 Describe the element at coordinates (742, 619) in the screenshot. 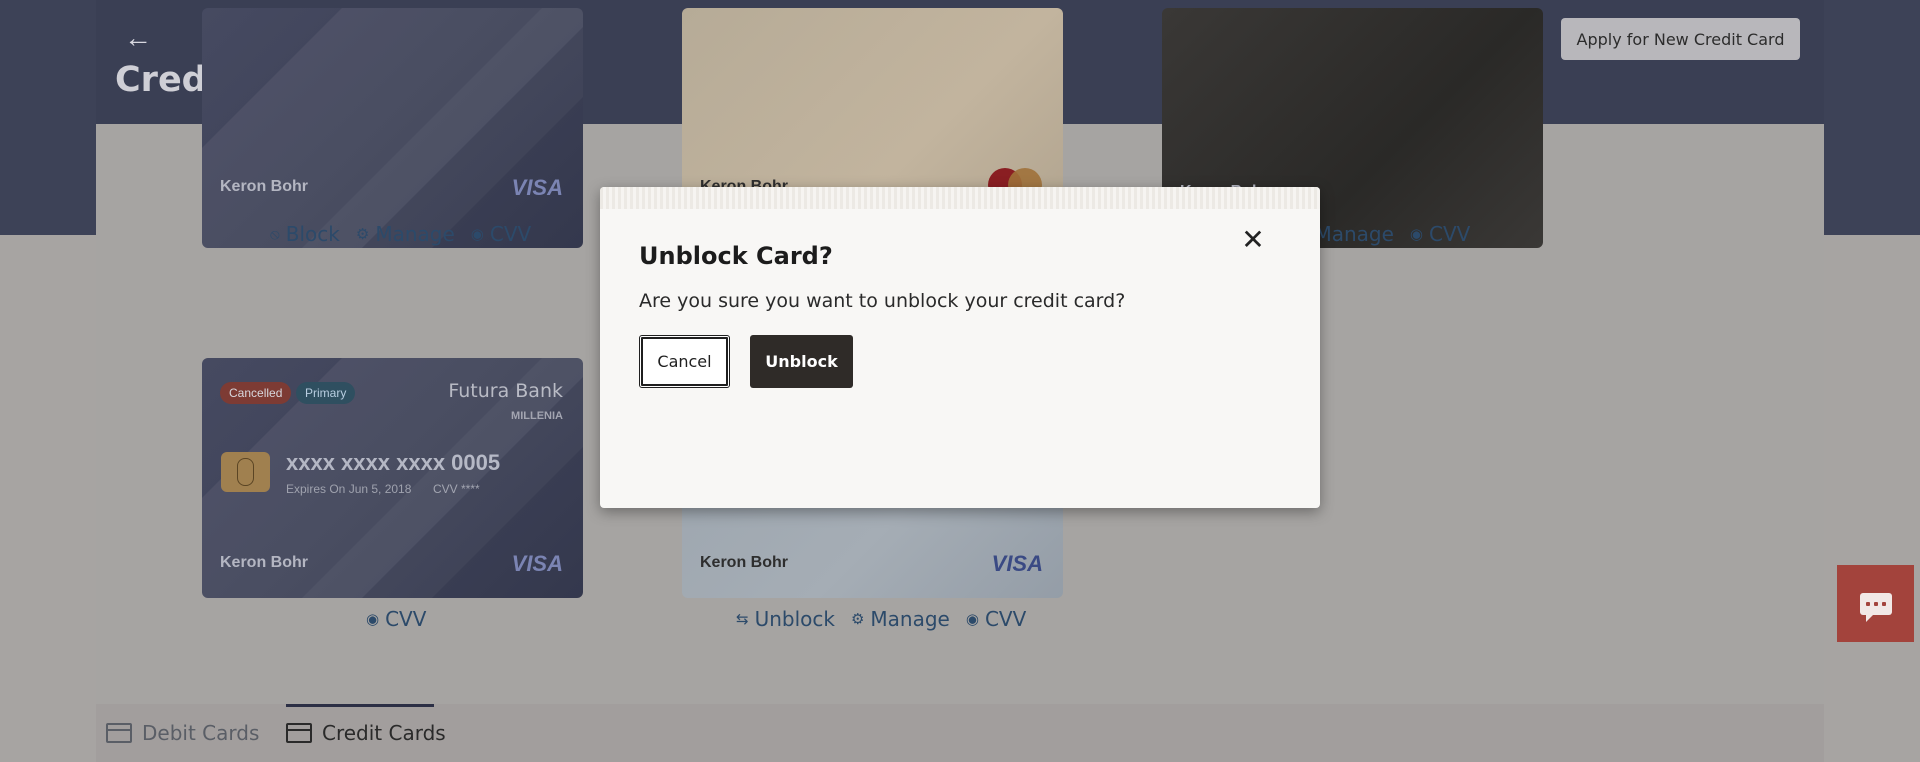

I see `card-swap-icon: ⇆` at that location.